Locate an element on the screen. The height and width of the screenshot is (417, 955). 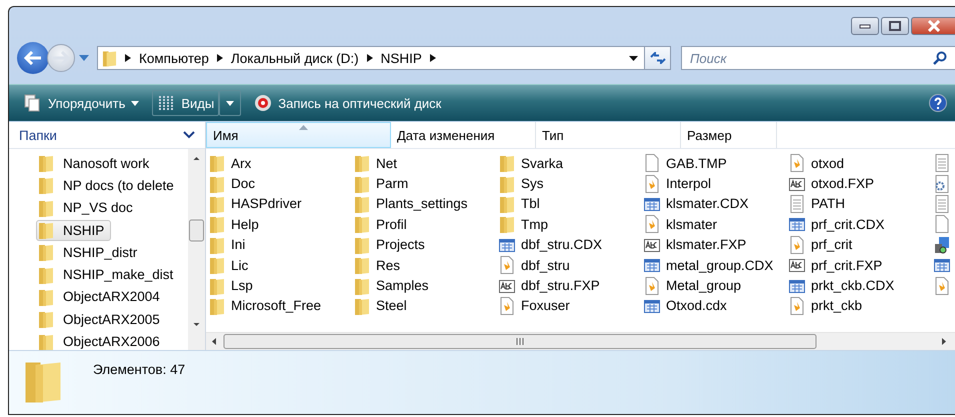
file-name: prf_crit is located at coordinates (831, 244).